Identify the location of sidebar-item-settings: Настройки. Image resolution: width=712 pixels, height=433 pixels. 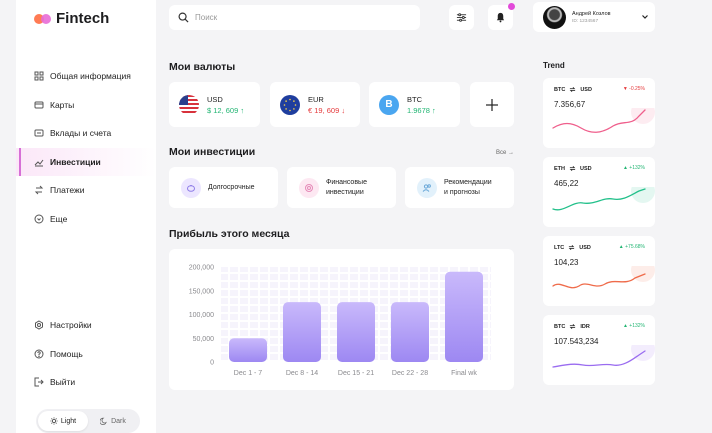
(86, 325).